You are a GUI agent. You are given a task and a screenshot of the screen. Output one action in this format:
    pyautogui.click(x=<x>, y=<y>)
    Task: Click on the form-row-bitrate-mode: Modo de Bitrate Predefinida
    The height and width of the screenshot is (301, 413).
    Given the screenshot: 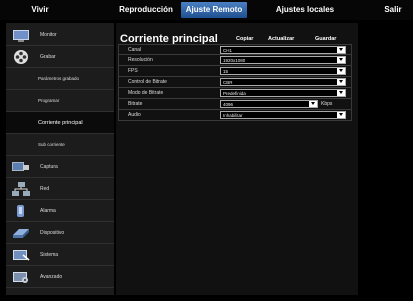 What is the action you would take?
    pyautogui.click(x=235, y=93)
    